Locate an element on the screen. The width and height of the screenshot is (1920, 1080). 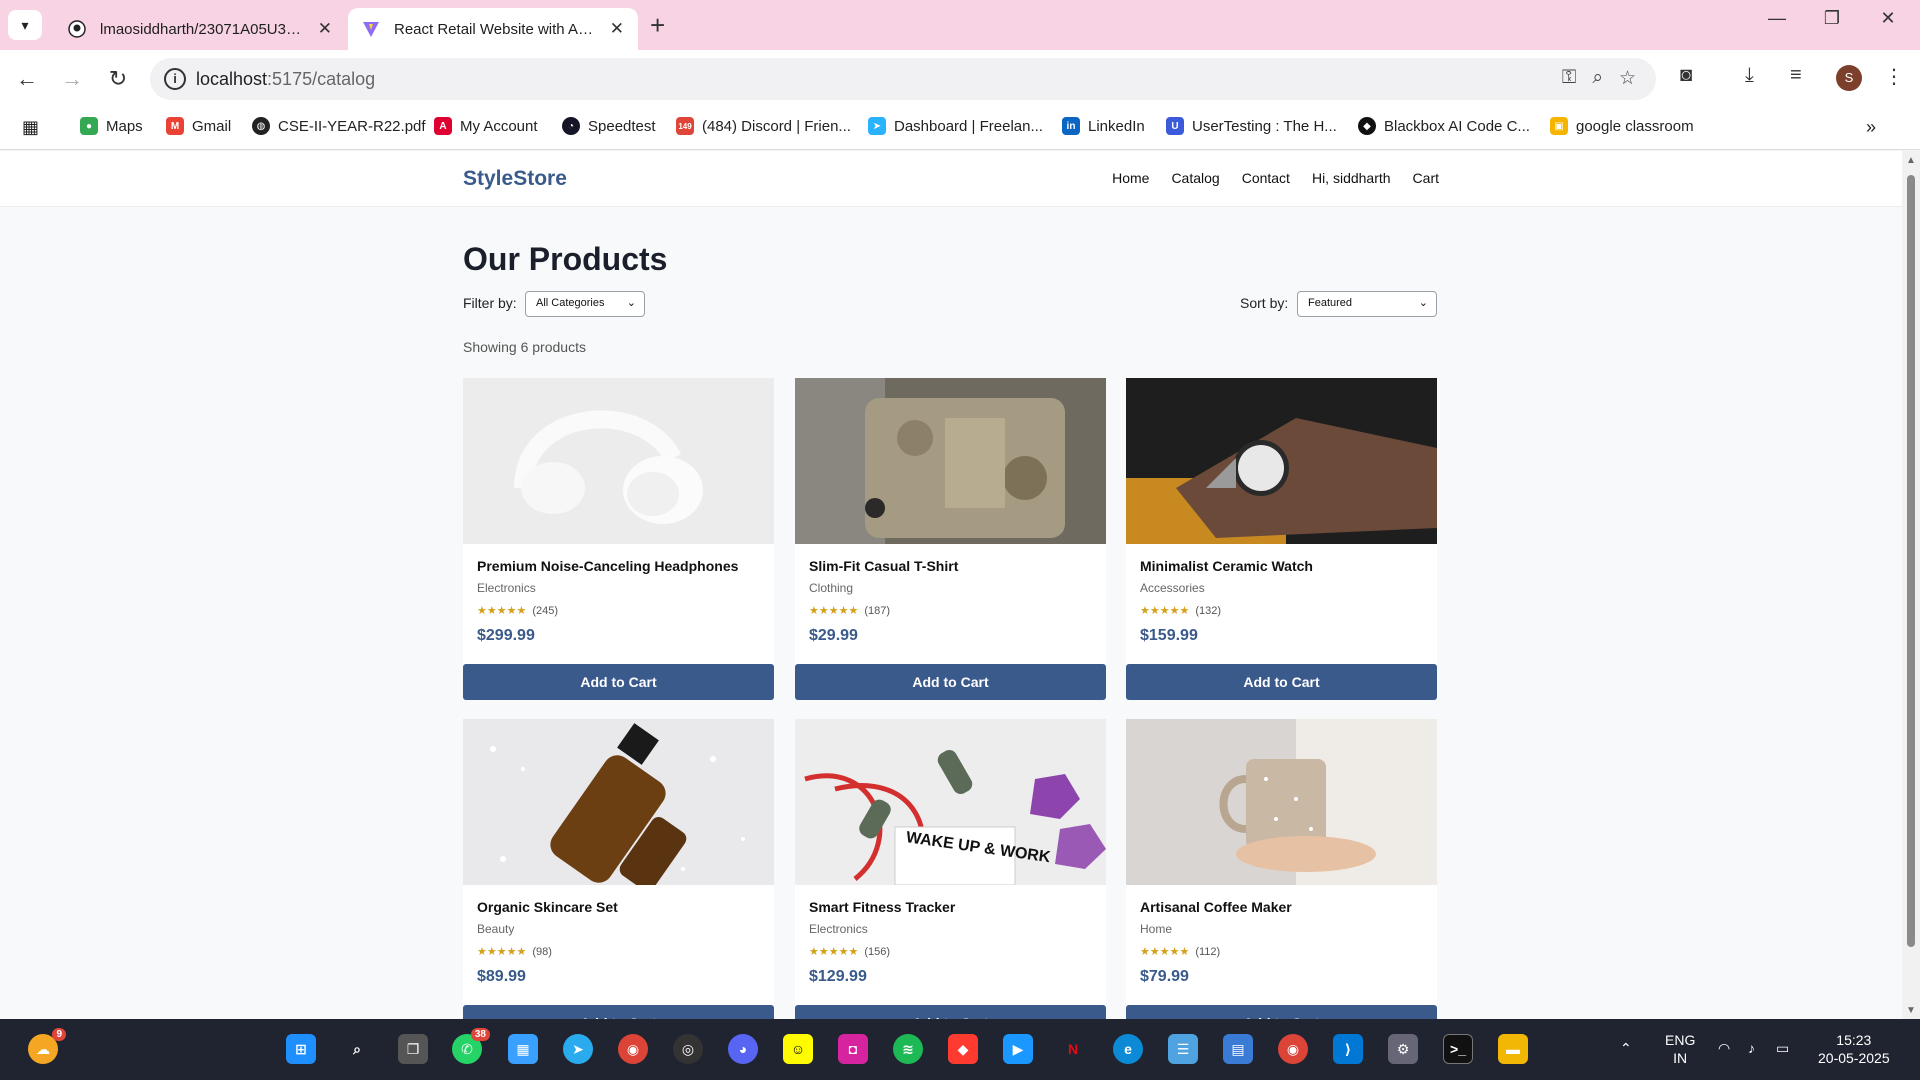
screenshot-icon: ◙ is located at coordinates (1686, 75).